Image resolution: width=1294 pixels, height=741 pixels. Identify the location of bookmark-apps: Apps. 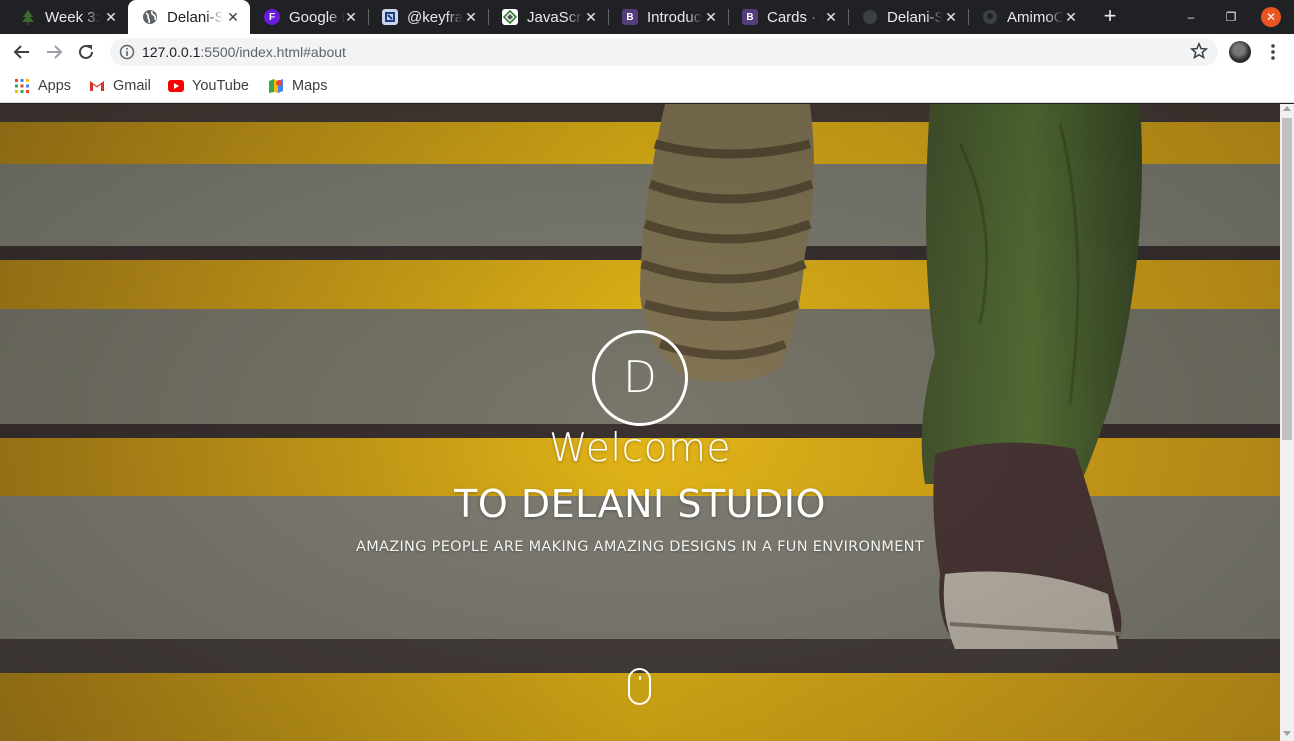
(42, 86).